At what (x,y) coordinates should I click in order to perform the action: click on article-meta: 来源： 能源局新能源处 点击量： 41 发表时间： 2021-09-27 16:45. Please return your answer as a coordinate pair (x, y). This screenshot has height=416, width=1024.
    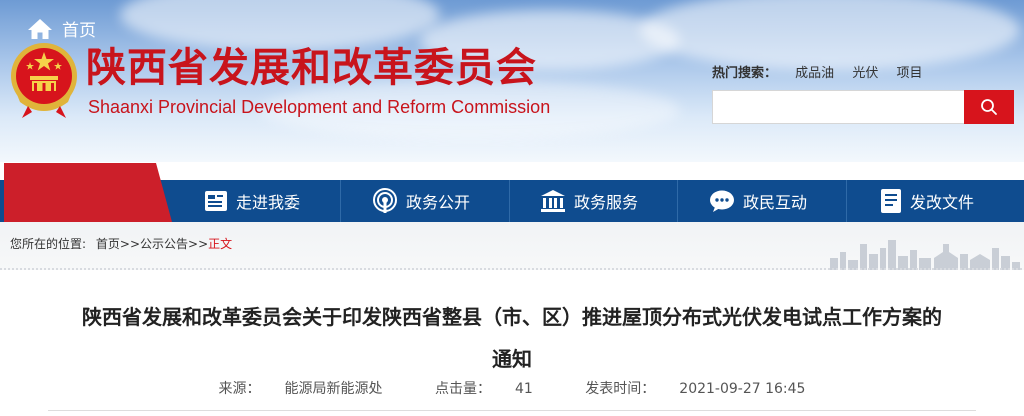
    Looking at the image, I should click on (512, 388).